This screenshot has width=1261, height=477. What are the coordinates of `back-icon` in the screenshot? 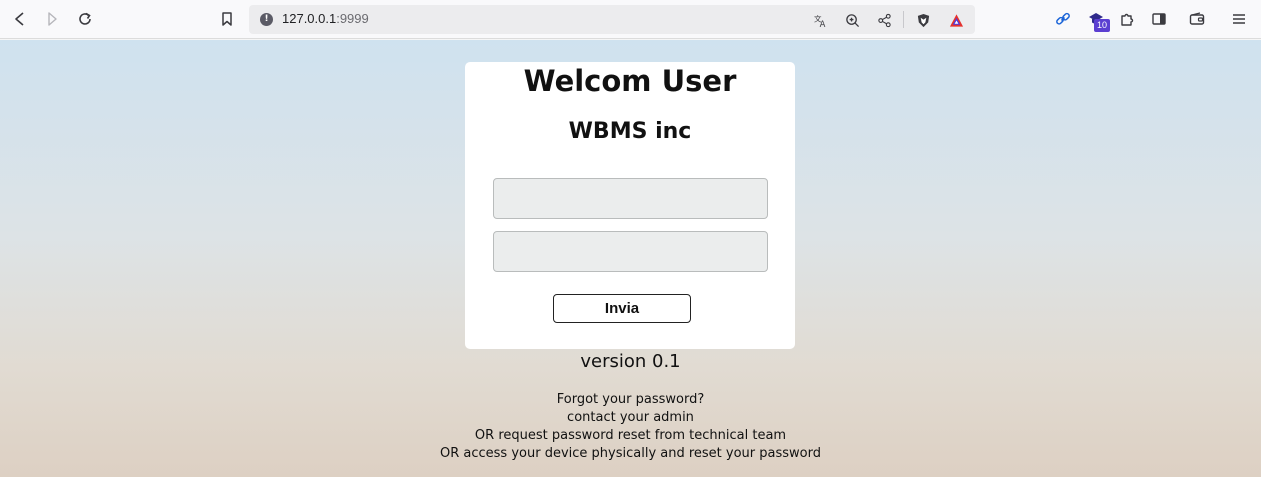 It's located at (20, 19).